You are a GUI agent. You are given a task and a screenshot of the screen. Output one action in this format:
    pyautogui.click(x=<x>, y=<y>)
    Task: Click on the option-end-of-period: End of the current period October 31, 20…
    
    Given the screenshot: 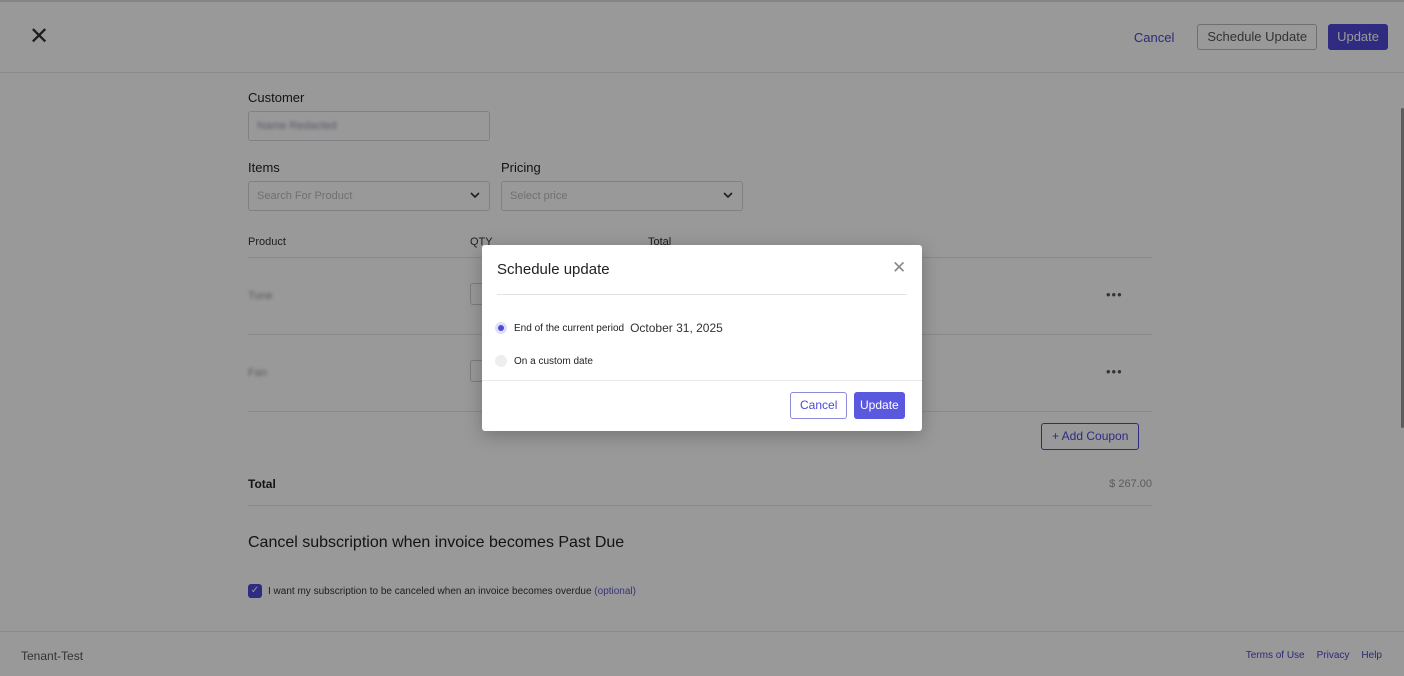 What is the action you would take?
    pyautogui.click(x=609, y=328)
    